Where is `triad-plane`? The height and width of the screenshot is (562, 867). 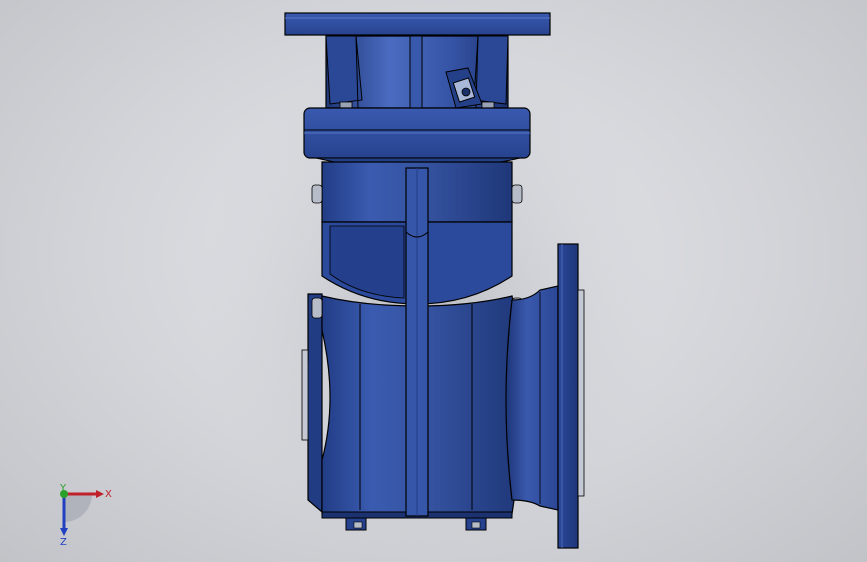 triad-plane is located at coordinates (78, 508).